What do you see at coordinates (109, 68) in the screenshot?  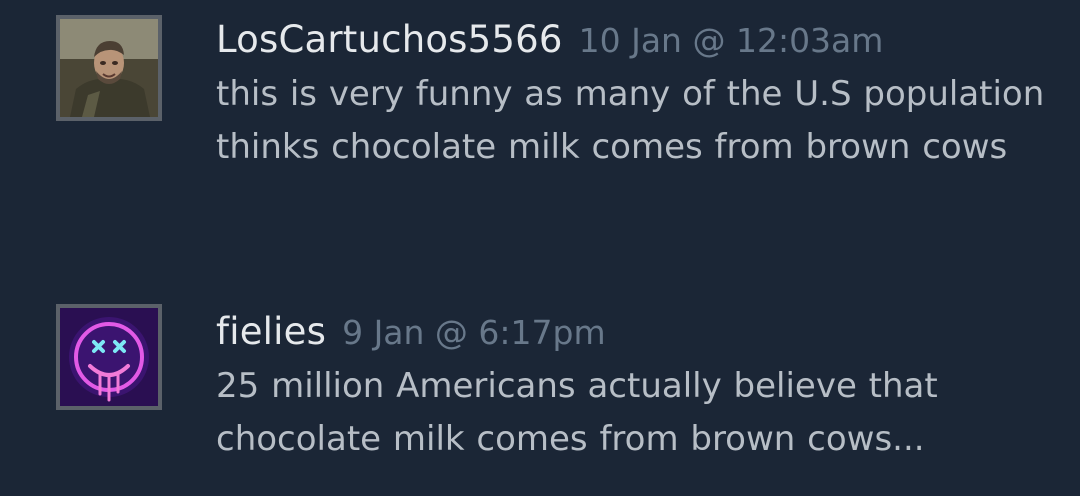 I see `user-photo-avatar-icon` at bounding box center [109, 68].